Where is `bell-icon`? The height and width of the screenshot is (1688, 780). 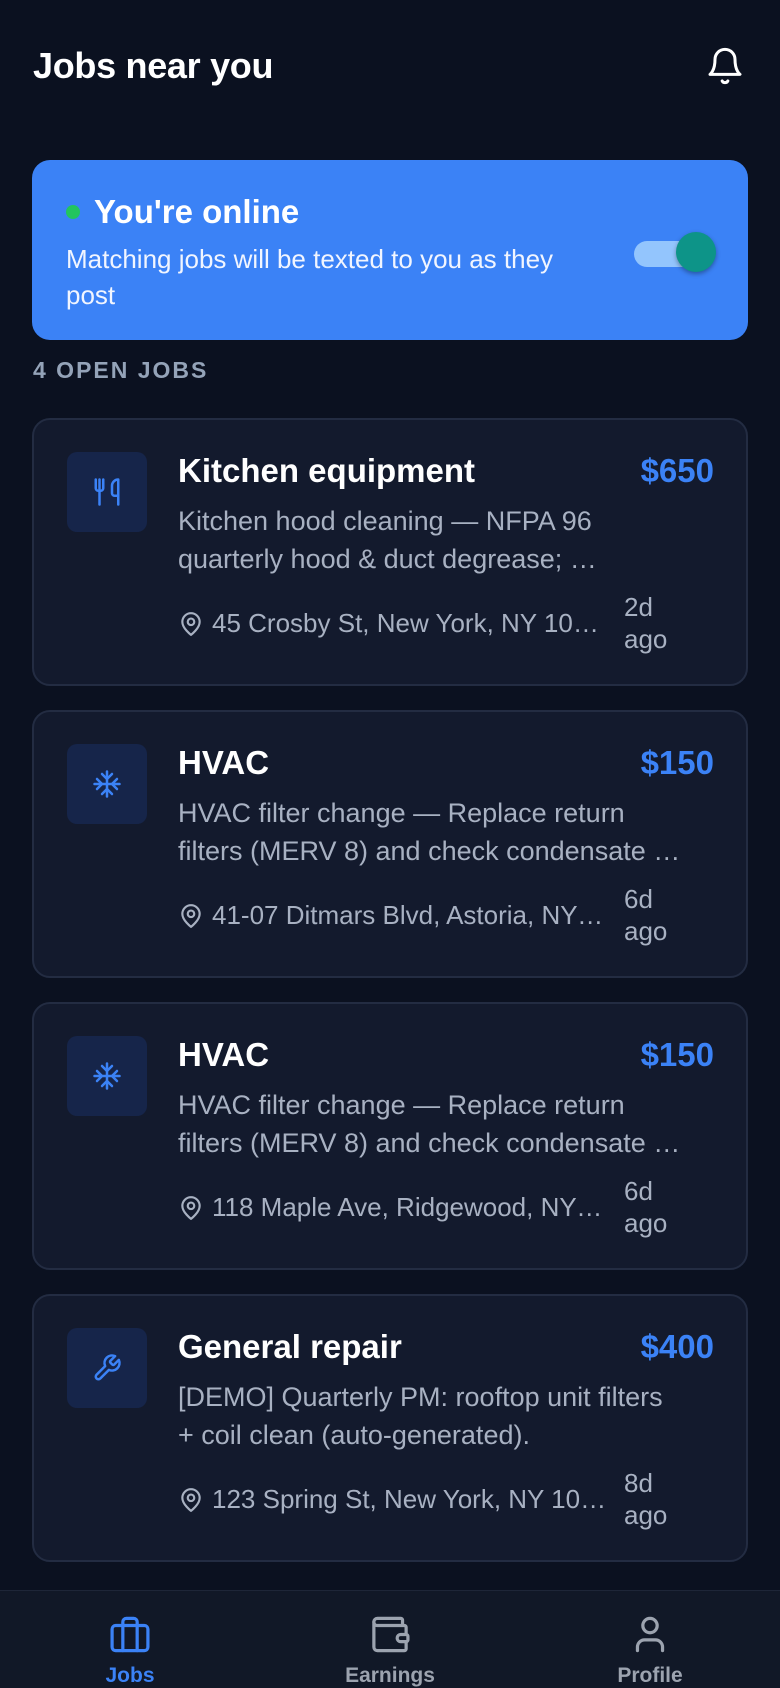 bell-icon is located at coordinates (725, 66).